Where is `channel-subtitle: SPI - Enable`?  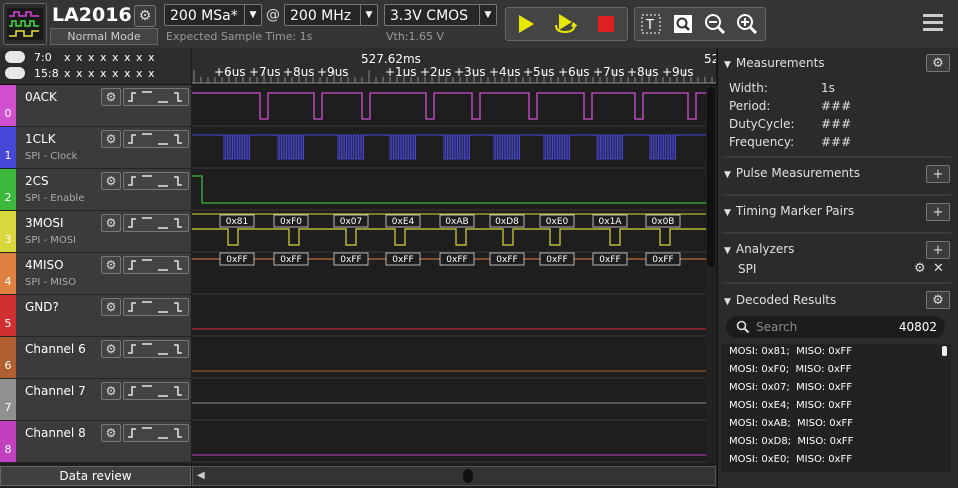
channel-subtitle: SPI - Enable is located at coordinates (55, 198).